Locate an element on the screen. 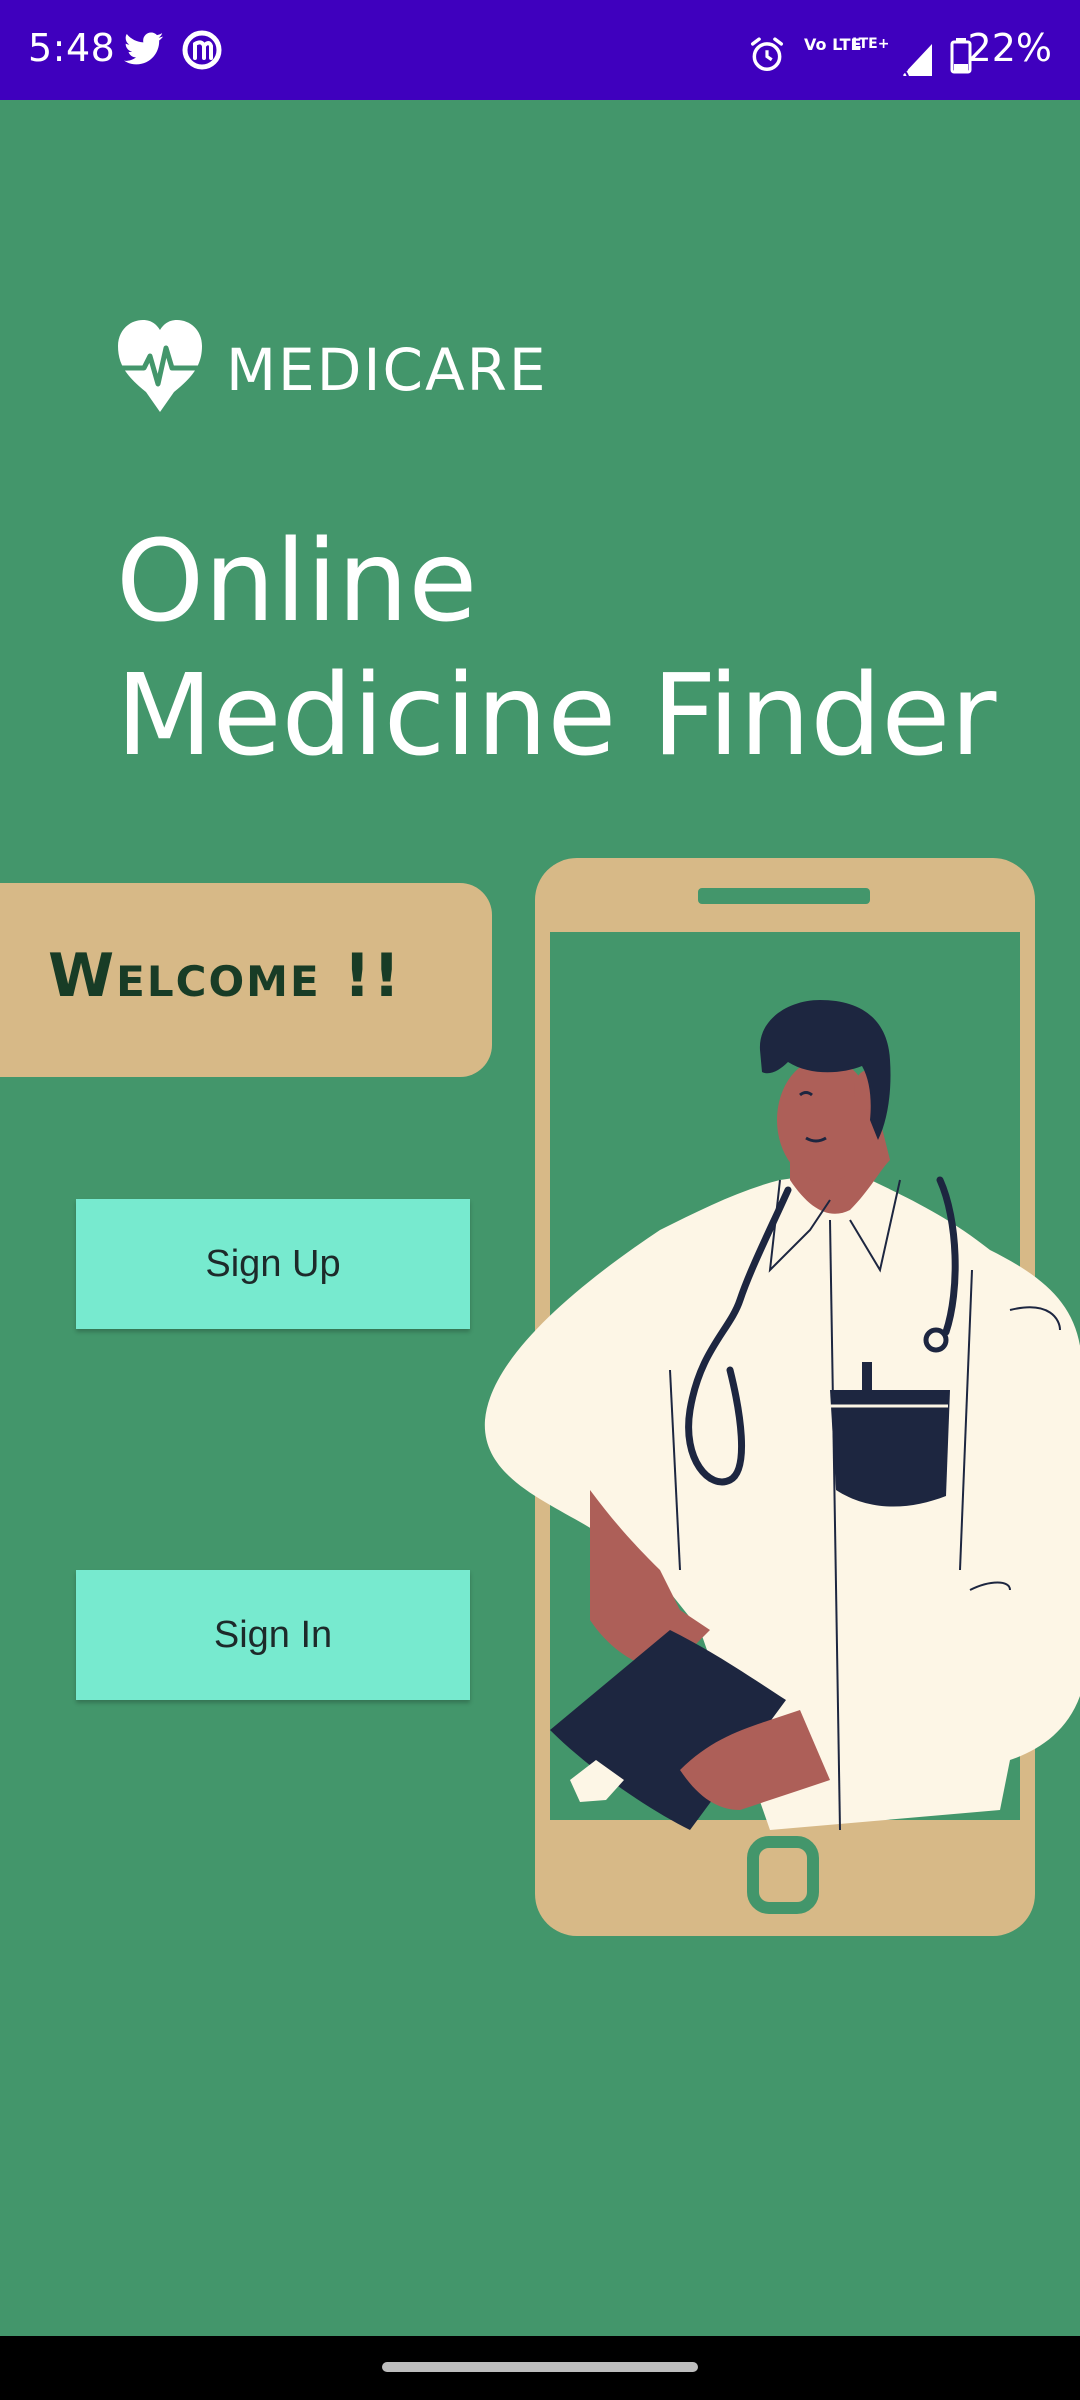 This screenshot has height=2400, width=1080. heart-pulse-icon is located at coordinates (160, 366).